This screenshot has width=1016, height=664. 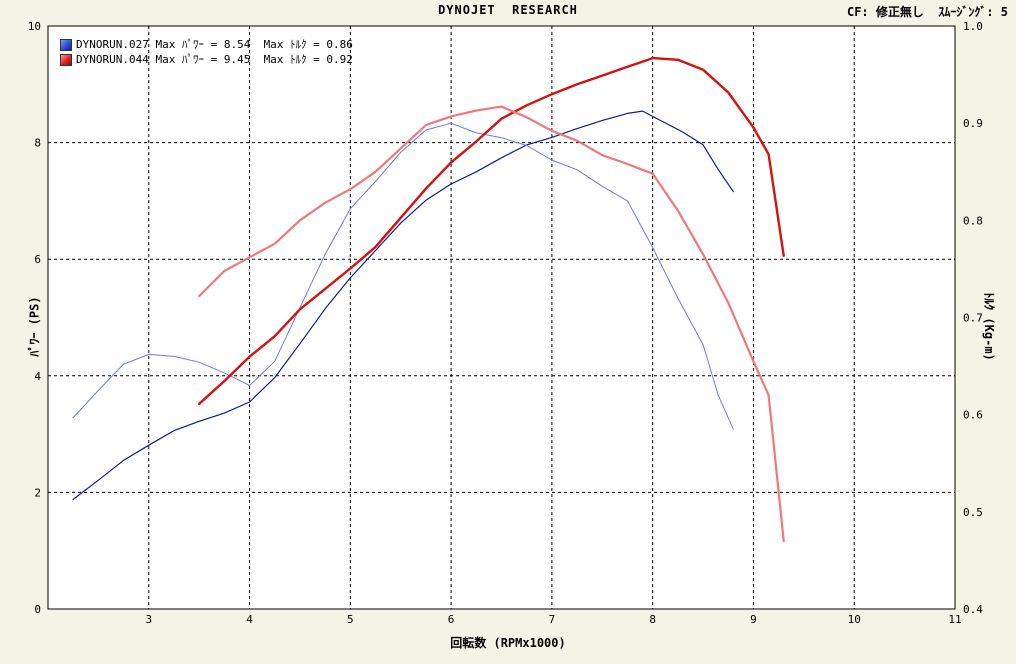 I want to click on y-left-tick-label: 8, so click(x=37, y=143).